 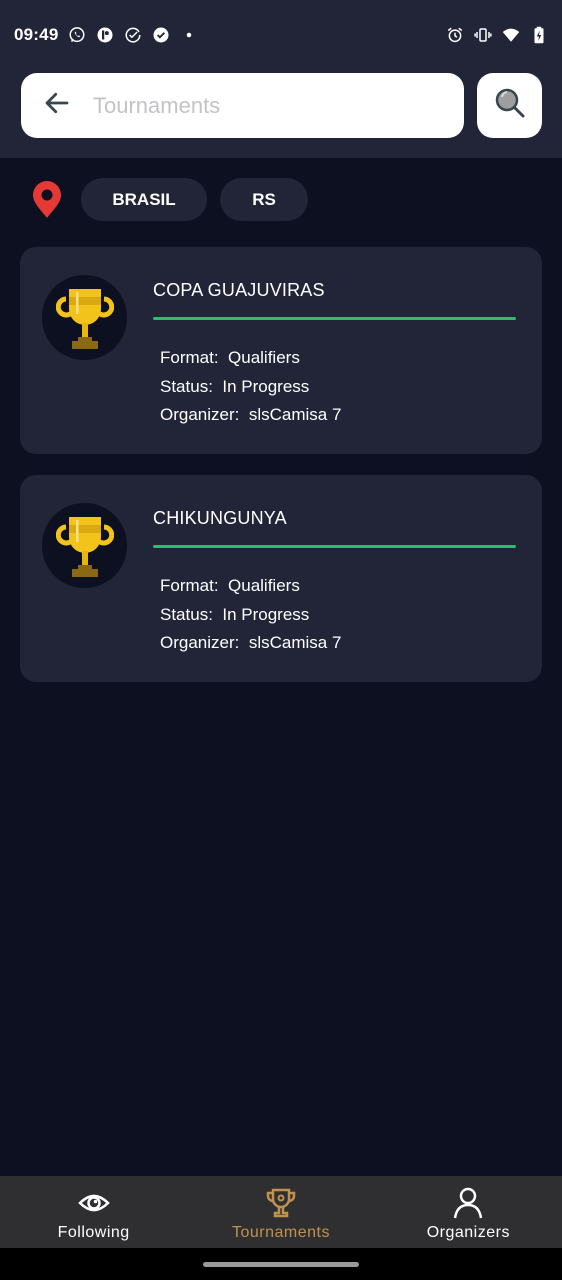 I want to click on map-pin-icon, so click(x=47, y=199).